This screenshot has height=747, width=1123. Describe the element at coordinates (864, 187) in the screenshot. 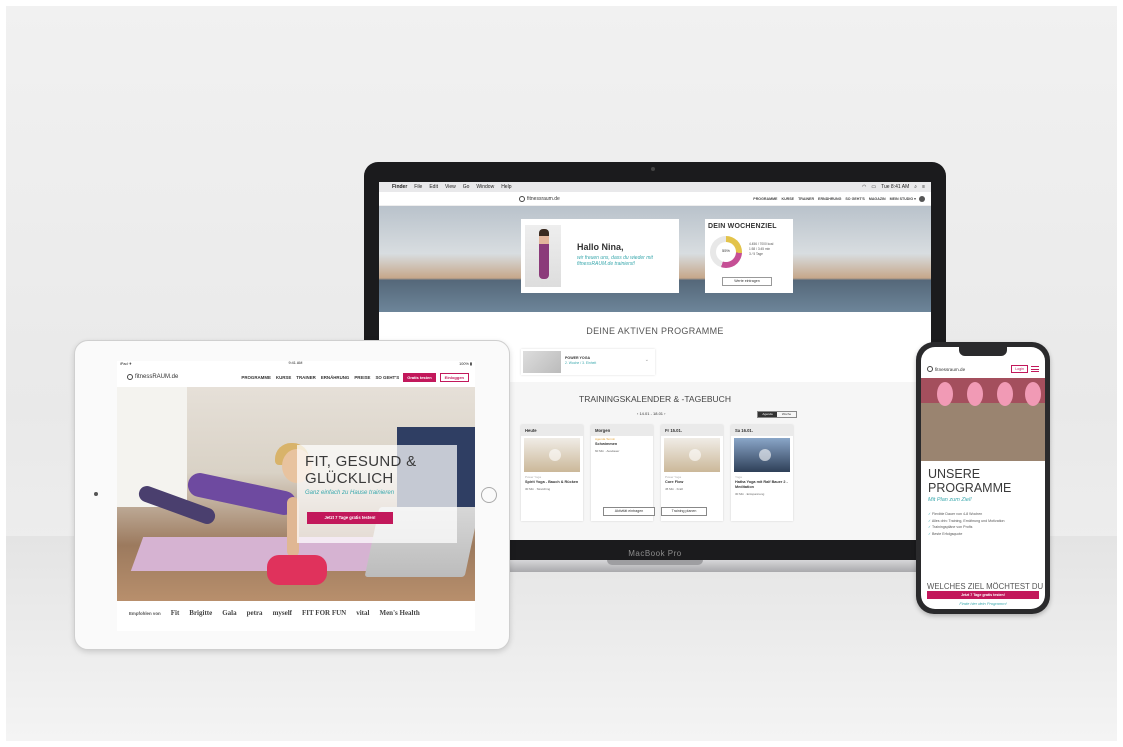

I see `wifi-icon: ◠` at that location.